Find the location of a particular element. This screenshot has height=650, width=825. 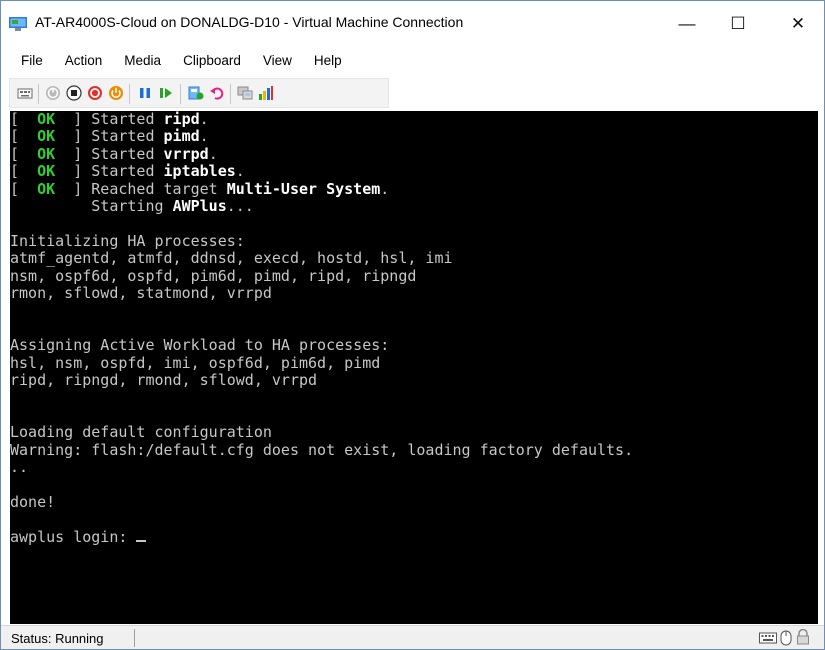

console-text-segment: rmon, sflowd, statmond, vrrpd is located at coordinates (141, 293).